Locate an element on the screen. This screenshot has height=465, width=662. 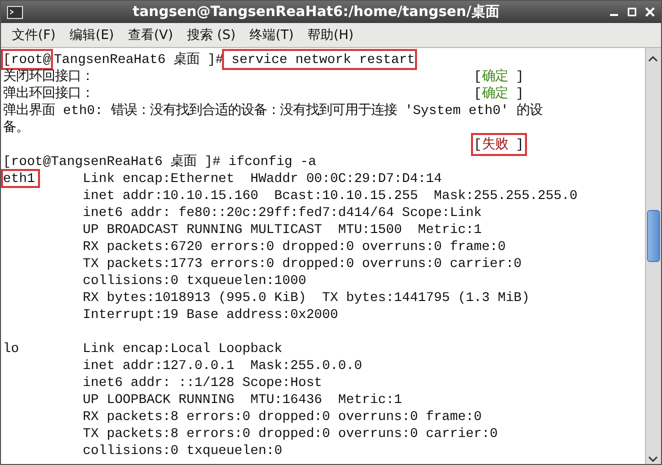
output-text: inet addr:10.10.15.160 Bcast:10.10.15.255 Mask:255.255.255.0 is located at coordinates (330, 195).